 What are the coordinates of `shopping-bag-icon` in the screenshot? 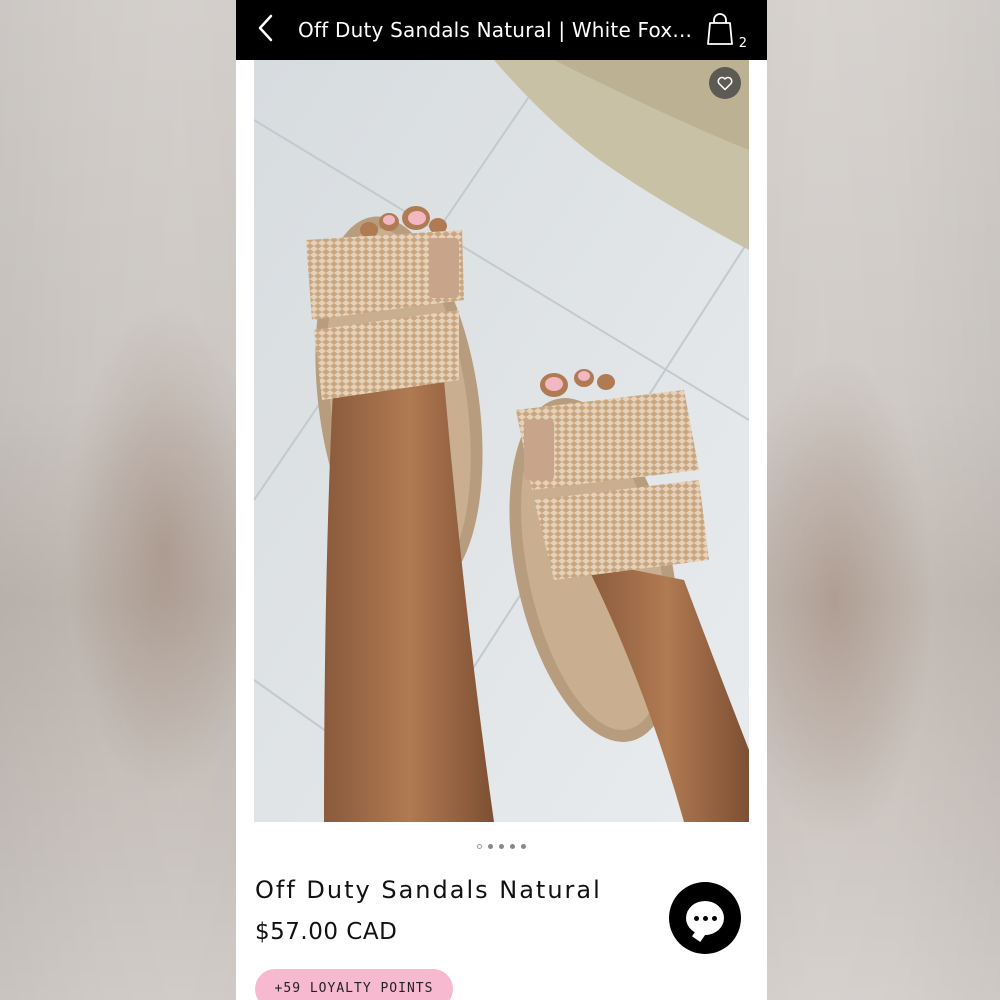 It's located at (720, 31).